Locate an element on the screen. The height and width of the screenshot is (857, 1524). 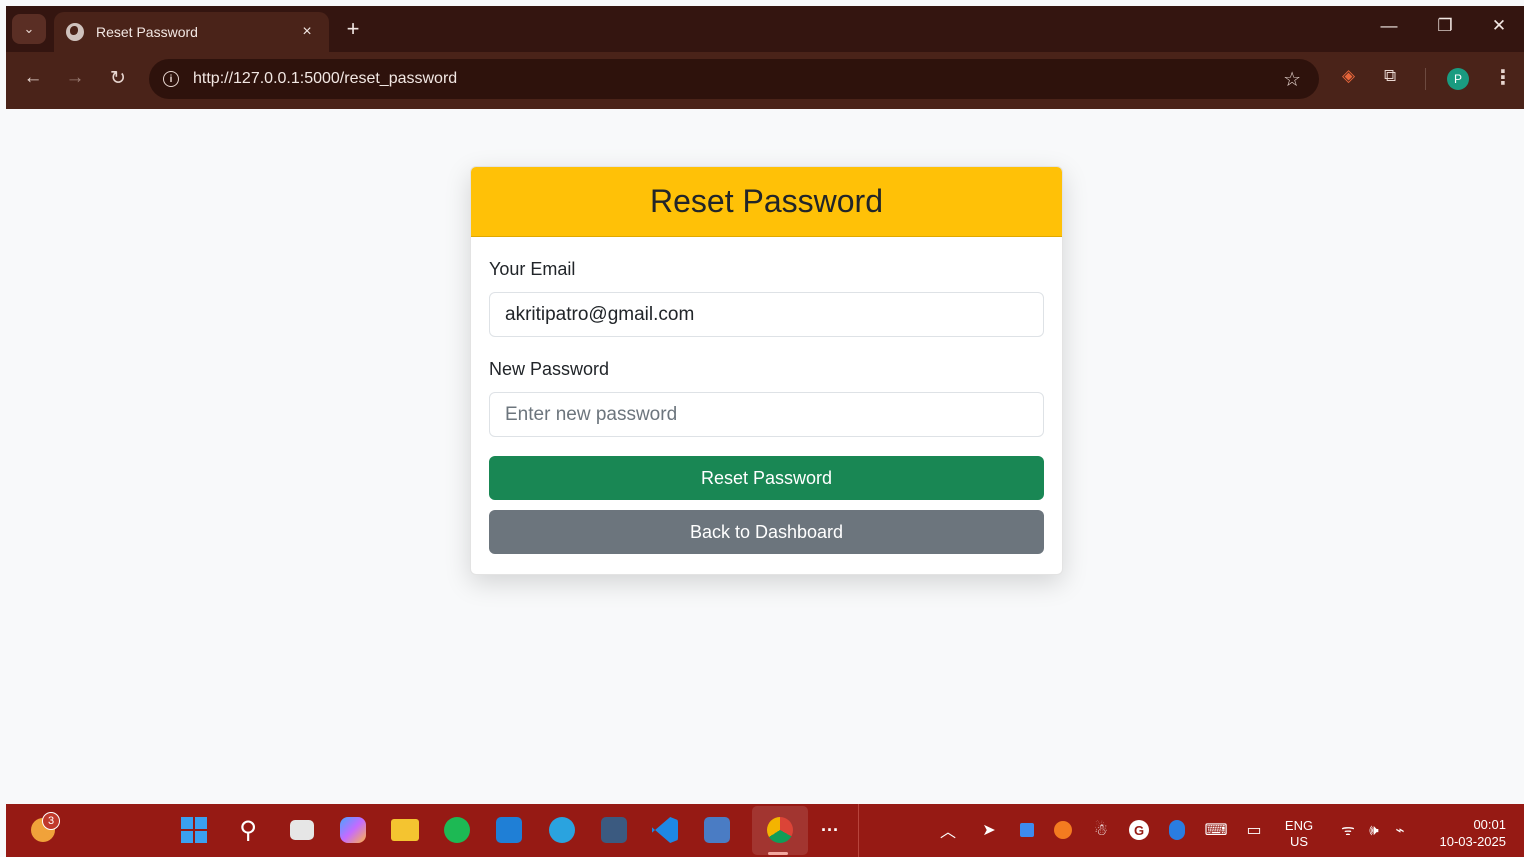
menu-kebab-icon: ⋮ is located at coordinates (1503, 77).